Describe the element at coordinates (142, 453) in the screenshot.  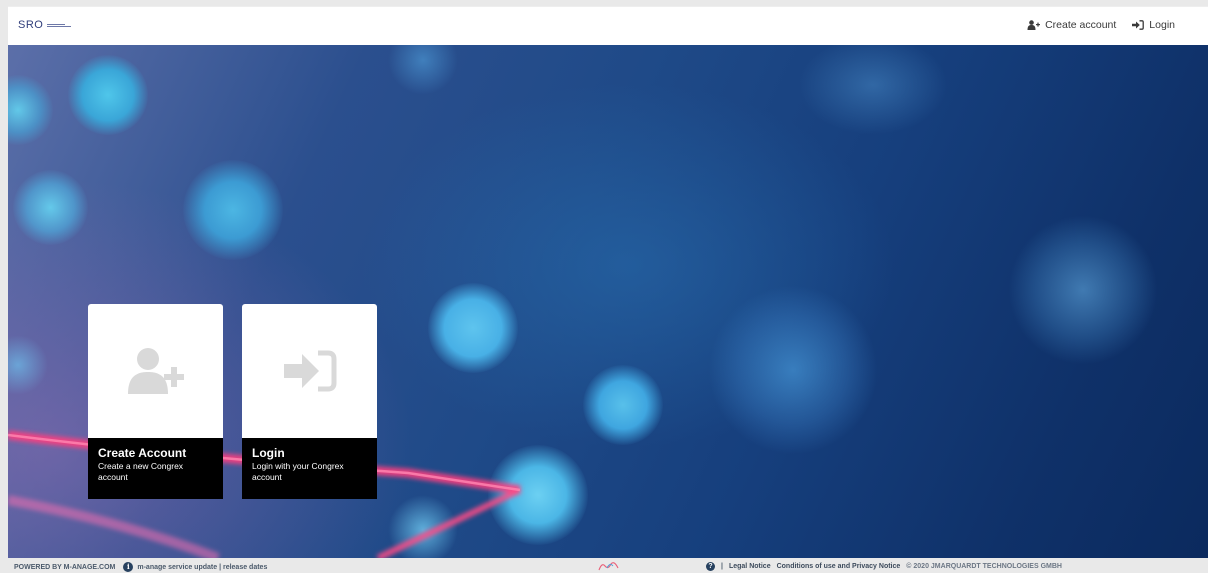
I see `card-title: Create Account` at that location.